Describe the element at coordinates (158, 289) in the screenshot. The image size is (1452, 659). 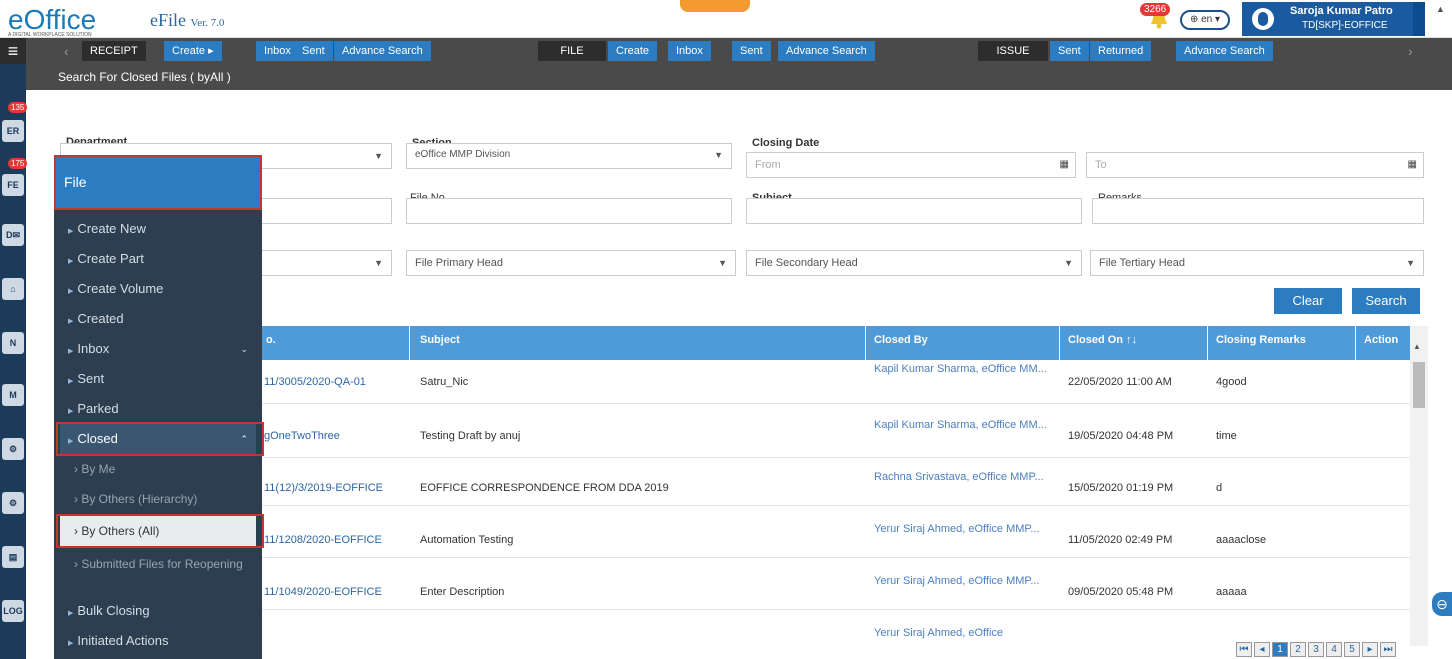
I see `side-menu-create-volume: ▶ Create Volume` at that location.